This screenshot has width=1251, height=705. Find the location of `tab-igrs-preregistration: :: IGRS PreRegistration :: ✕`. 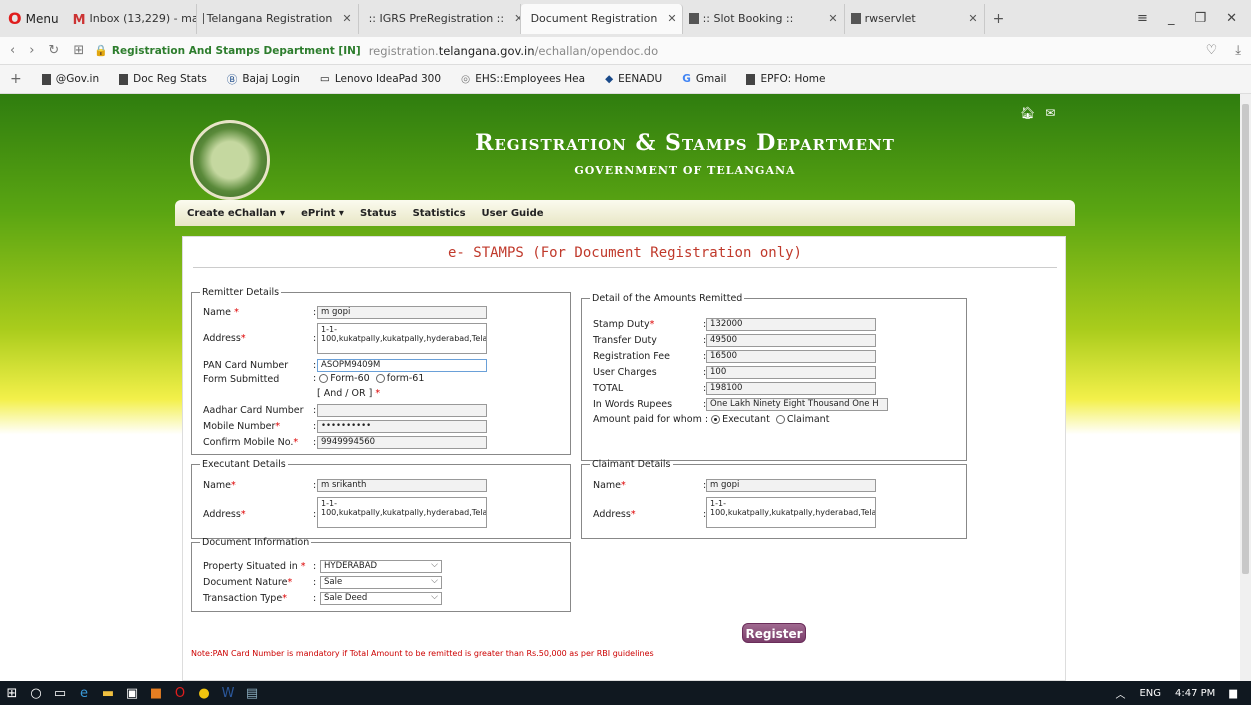

tab-igrs-preregistration: :: IGRS PreRegistration :: ✕ is located at coordinates (440, 18).